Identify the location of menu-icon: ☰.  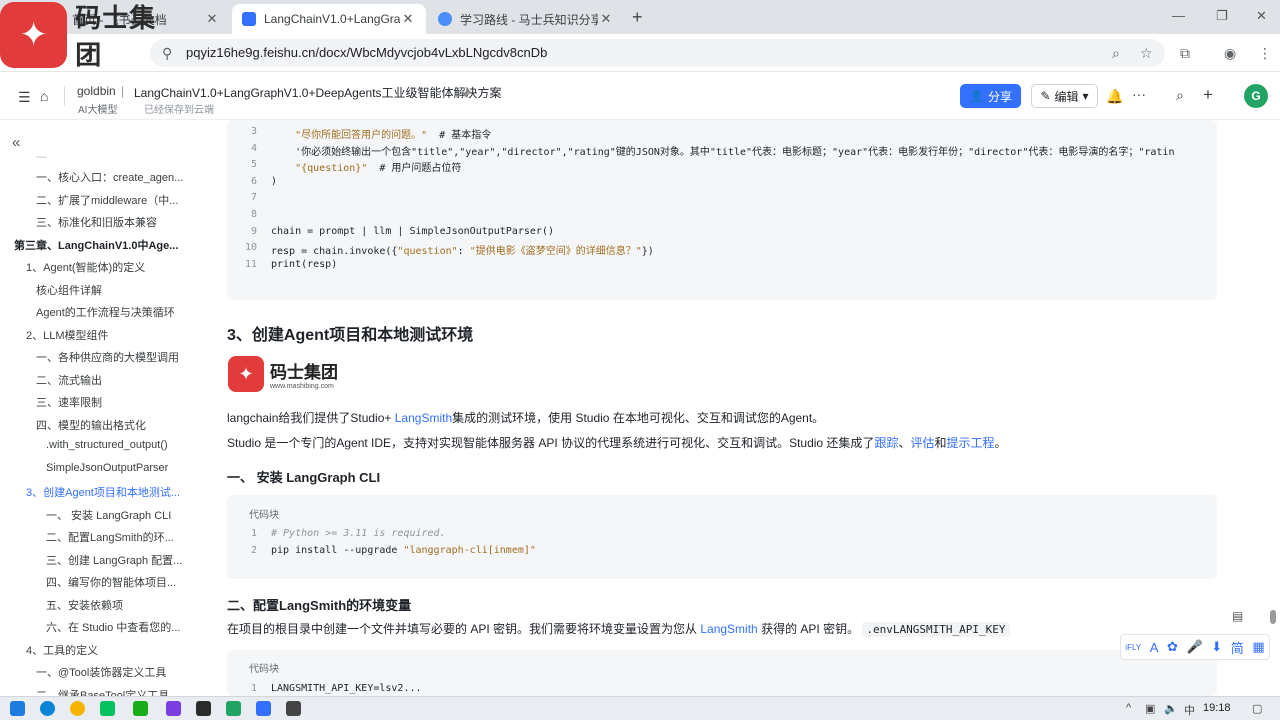
(24, 97).